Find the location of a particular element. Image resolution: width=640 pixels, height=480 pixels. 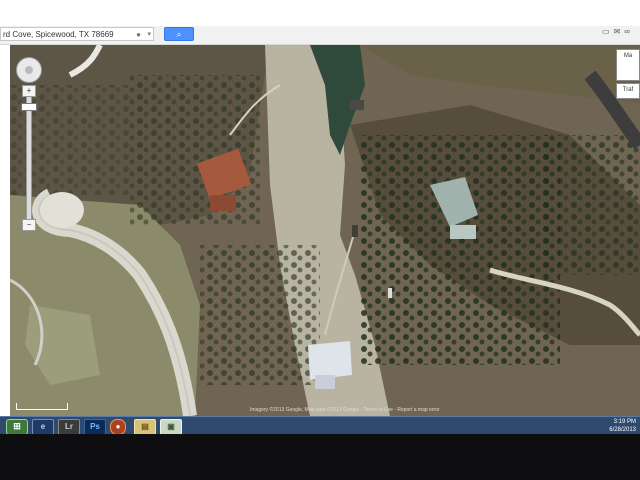

search-icon: ⌕ is located at coordinates (179, 34).